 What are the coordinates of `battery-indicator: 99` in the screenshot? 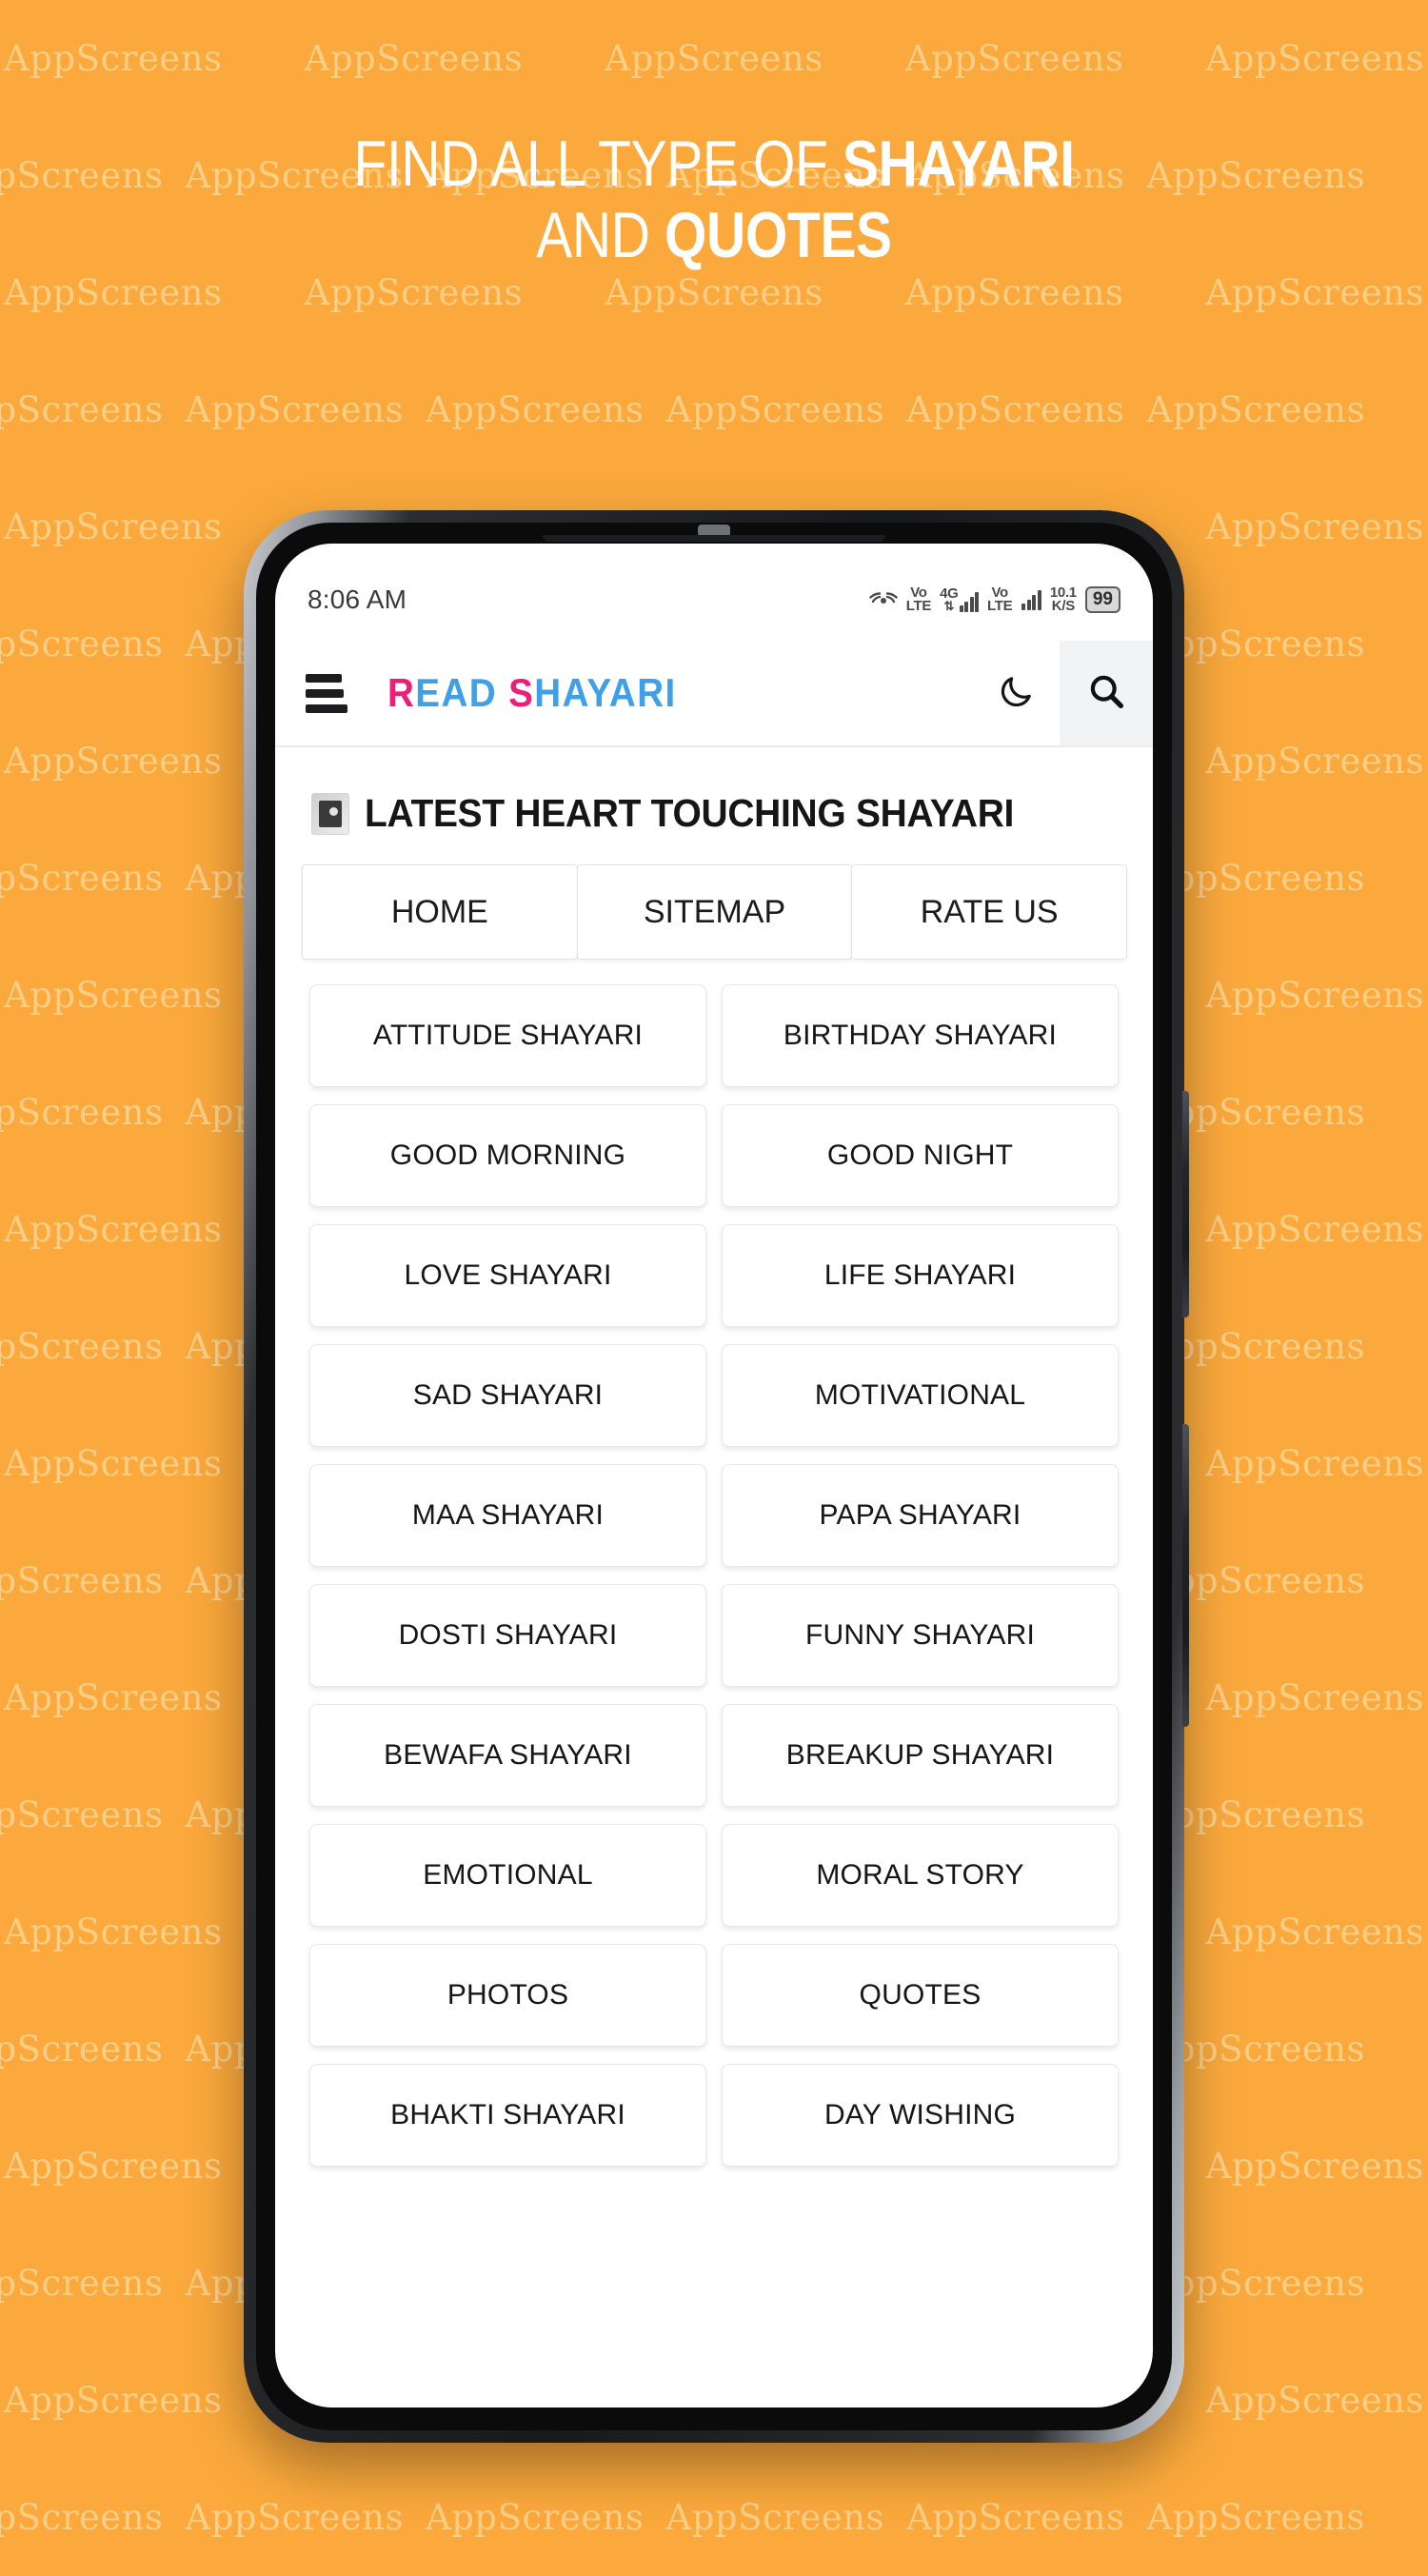 It's located at (1102, 599).